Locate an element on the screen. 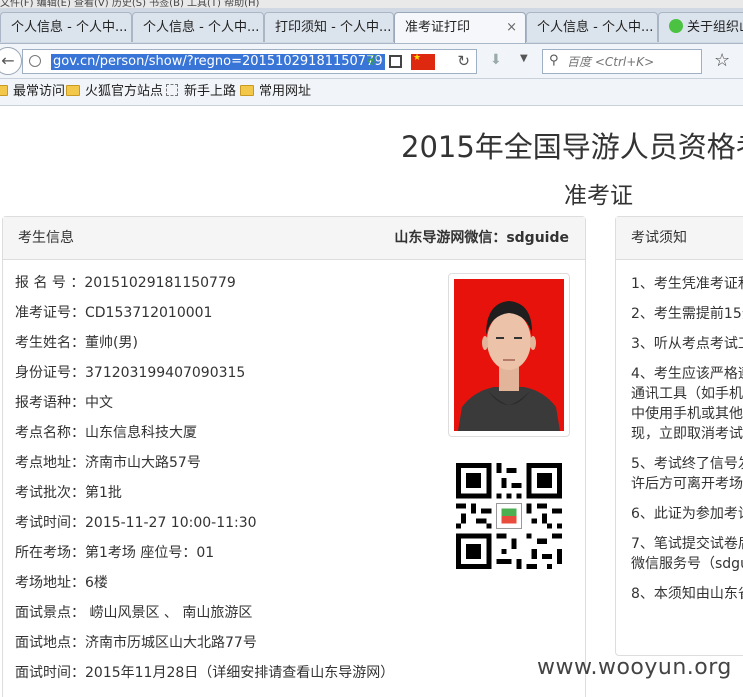 This screenshot has height=697, width=743. info-venue-name: 考点名称：山东信息科技大厦 is located at coordinates (106, 433).